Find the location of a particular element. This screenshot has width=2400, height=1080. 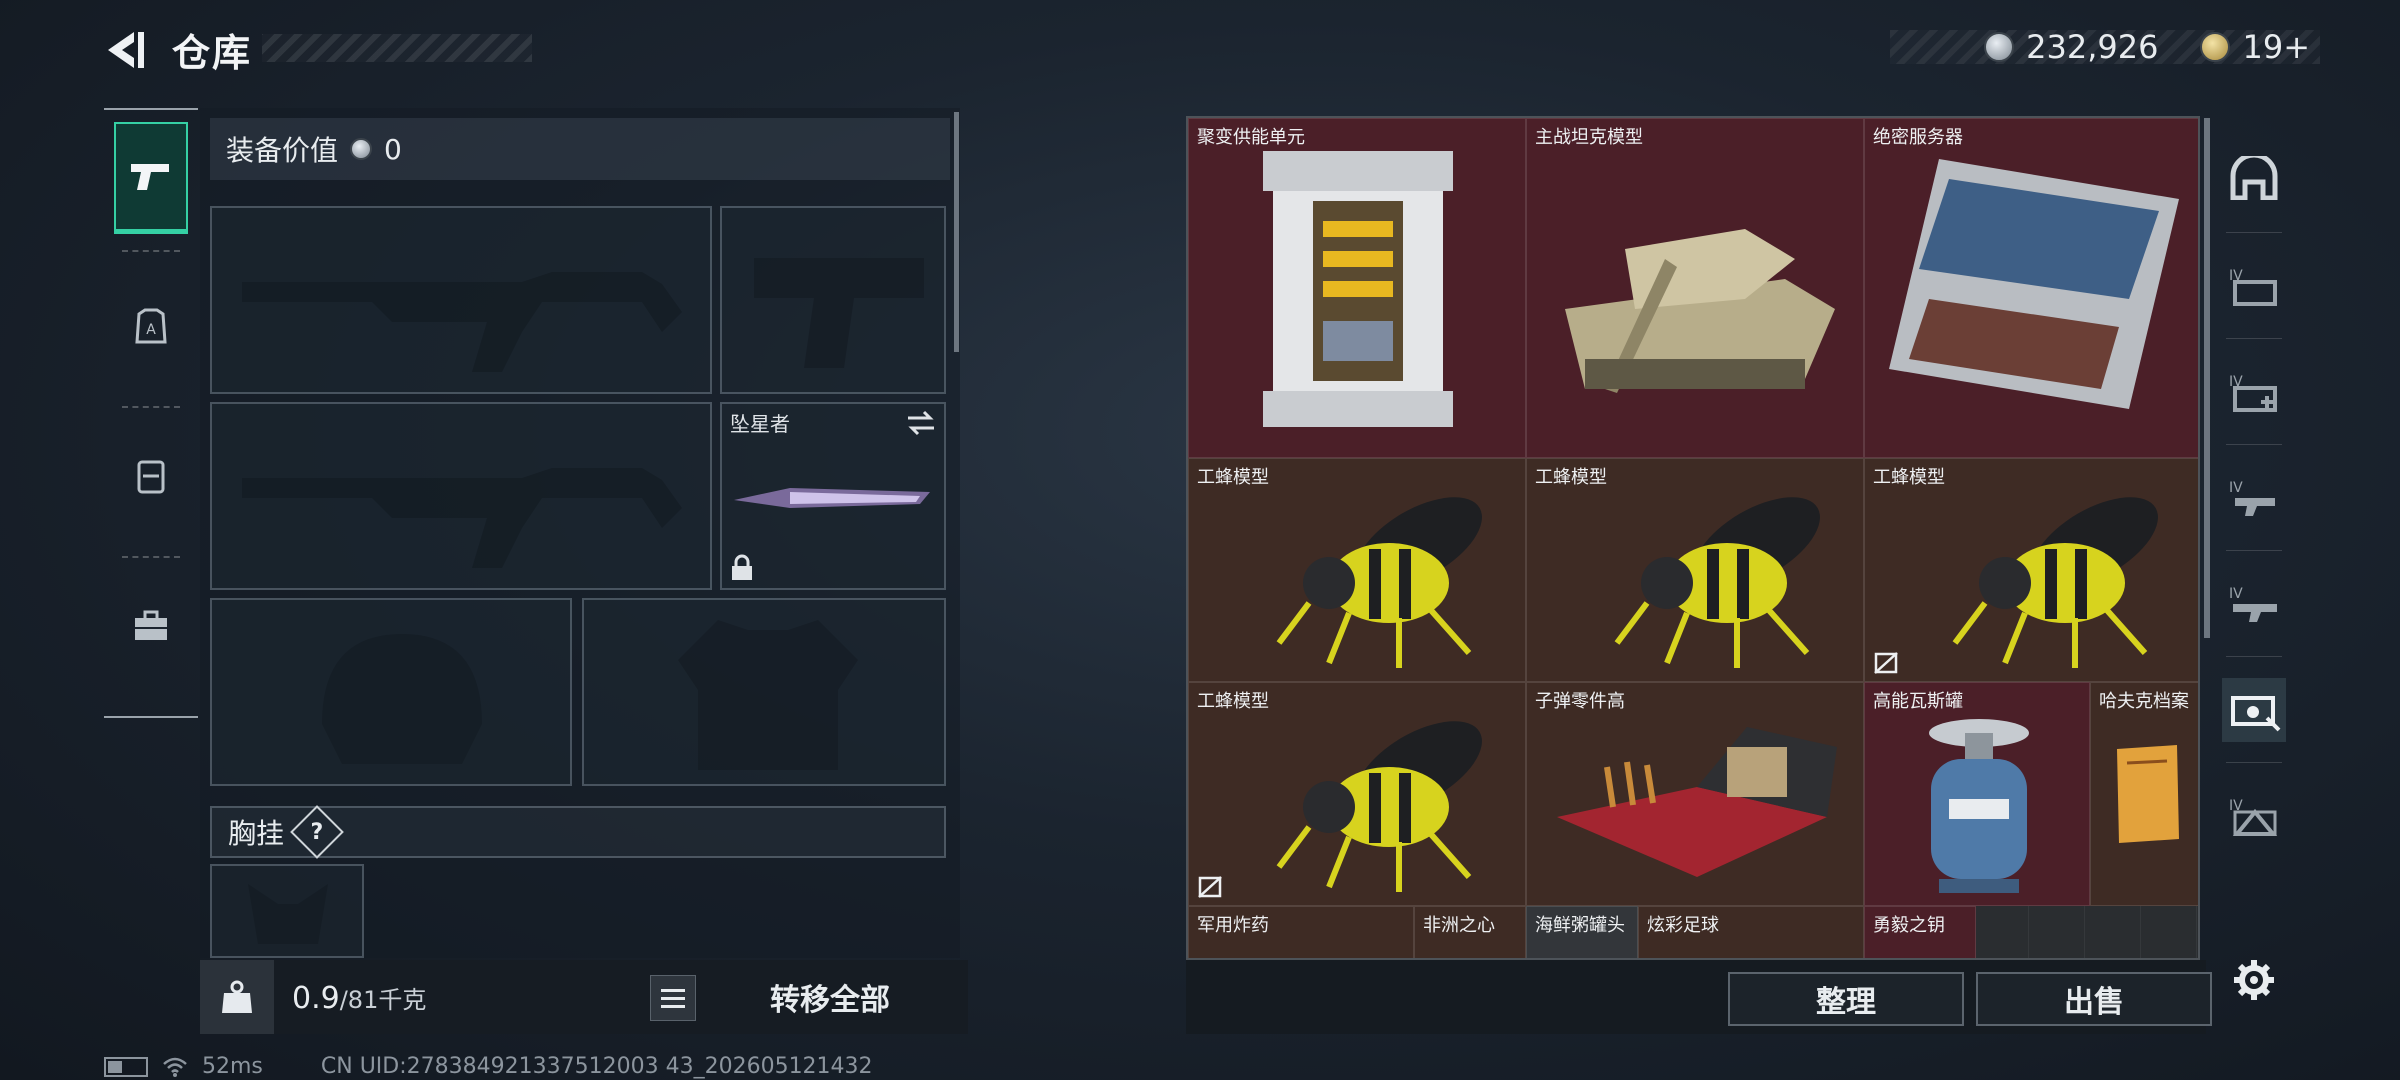

body-armor-slot is located at coordinates (764, 692).